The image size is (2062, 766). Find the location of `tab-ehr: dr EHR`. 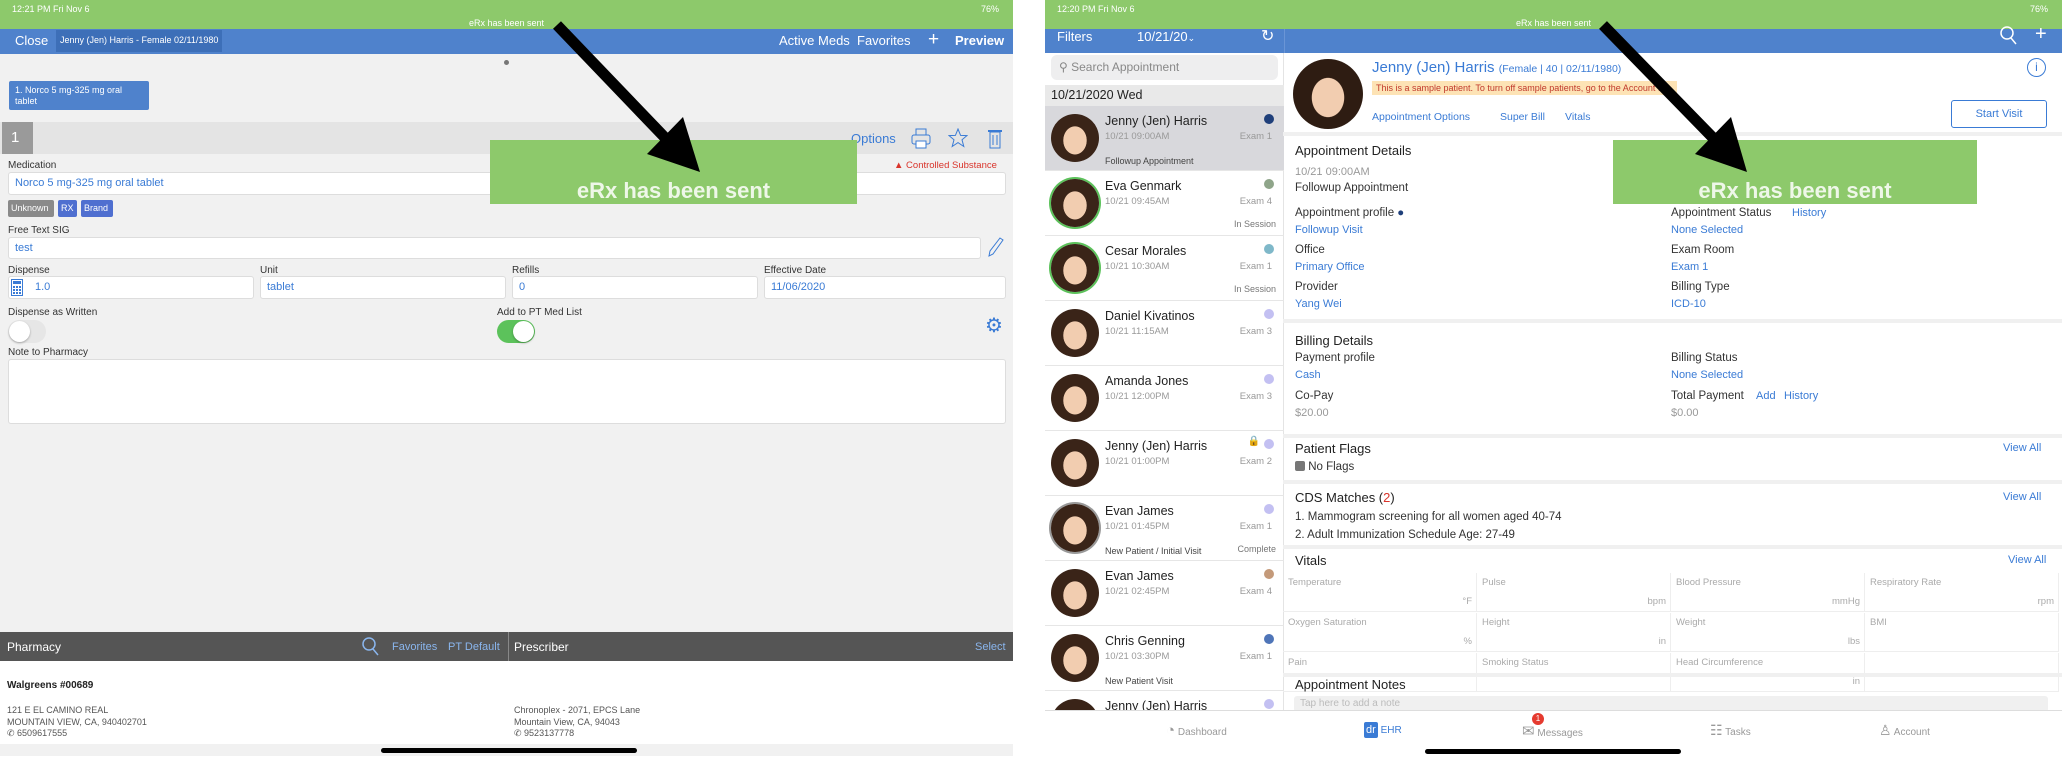

tab-ehr: dr EHR is located at coordinates (1383, 730).